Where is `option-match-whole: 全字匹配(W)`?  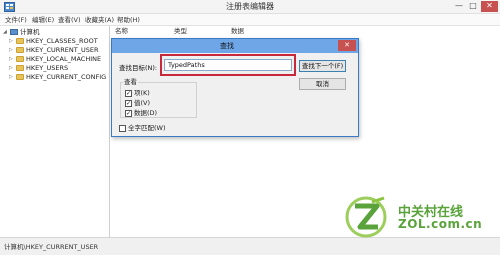
option-match-whole: 全字匹配(W) is located at coordinates (142, 128).